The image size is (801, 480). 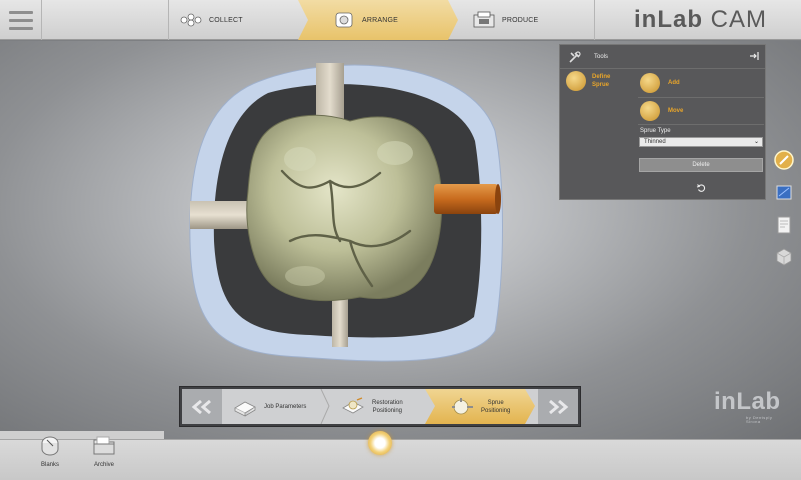 I want to click on document-icon, so click(x=784, y=225).